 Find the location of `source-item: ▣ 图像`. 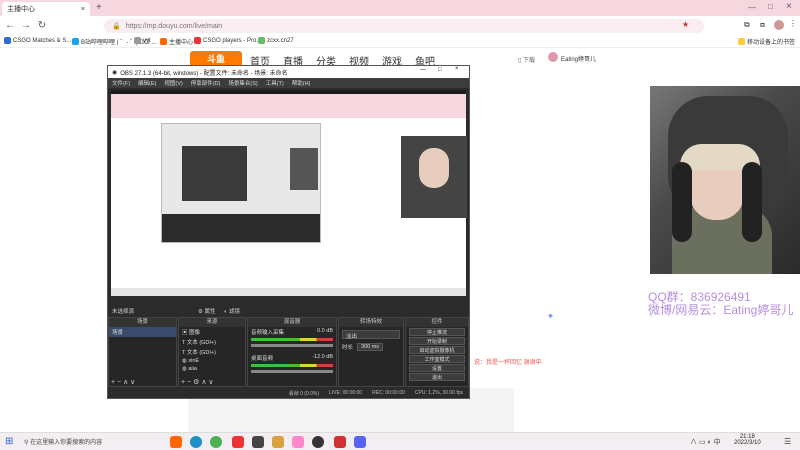

source-item: ▣ 图像 is located at coordinates (212, 332).